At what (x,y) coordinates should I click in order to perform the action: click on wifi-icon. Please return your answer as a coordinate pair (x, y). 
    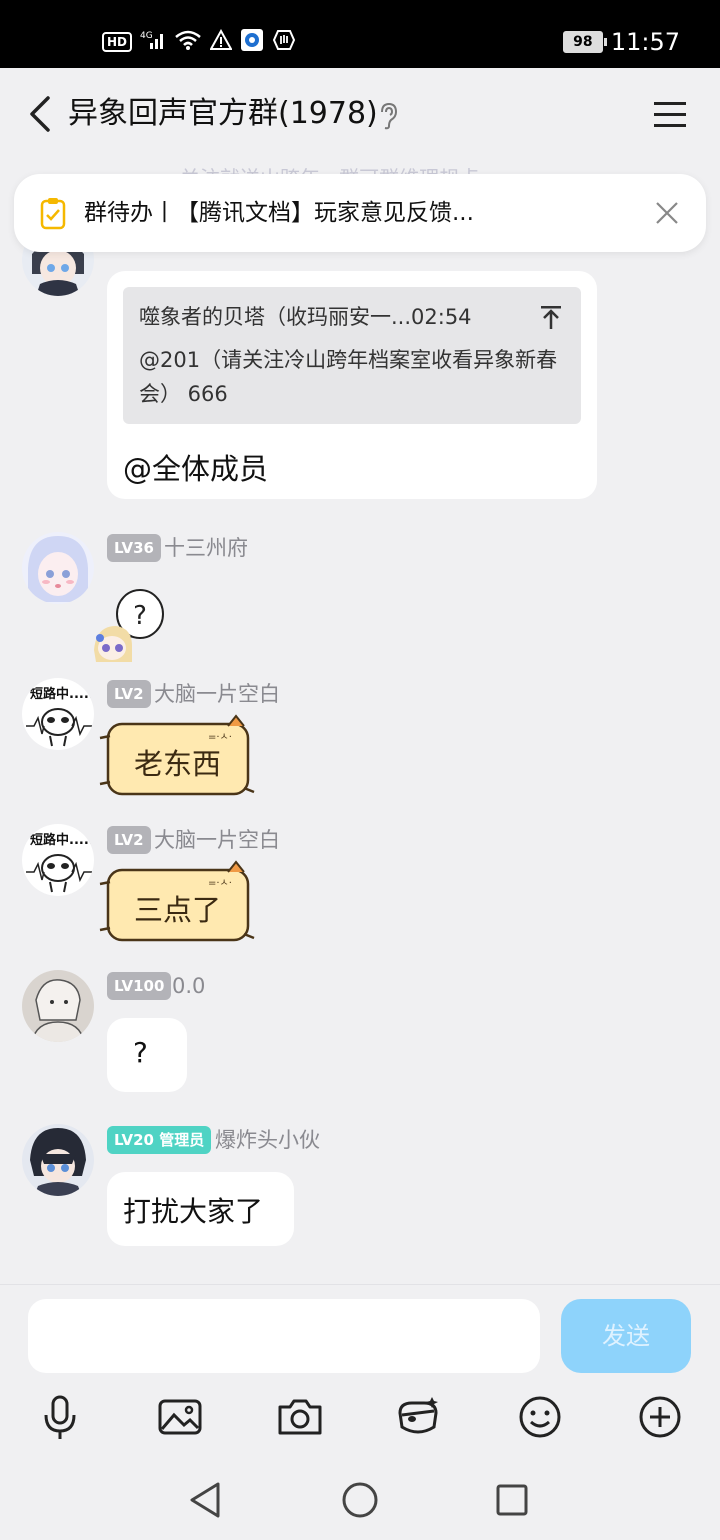
    Looking at the image, I should click on (188, 42).